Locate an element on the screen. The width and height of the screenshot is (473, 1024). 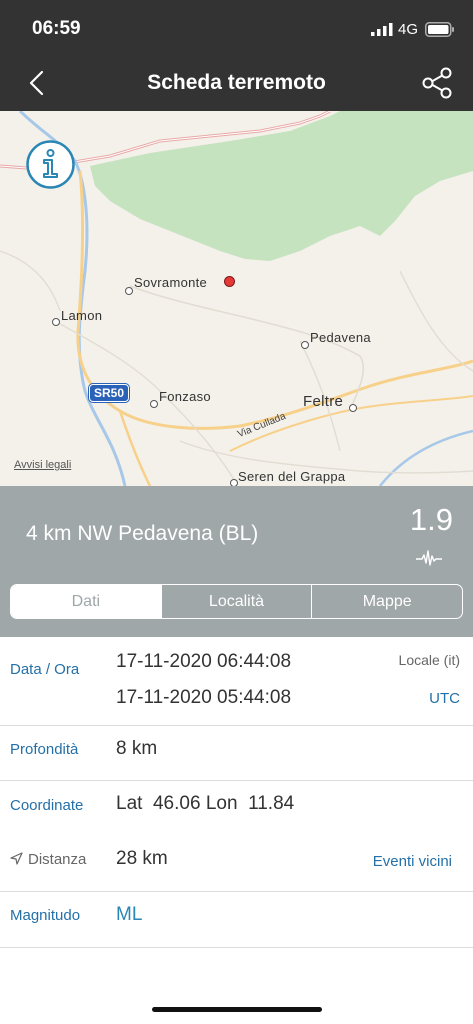
map-label-lamon: Lamon is located at coordinates (82, 315).